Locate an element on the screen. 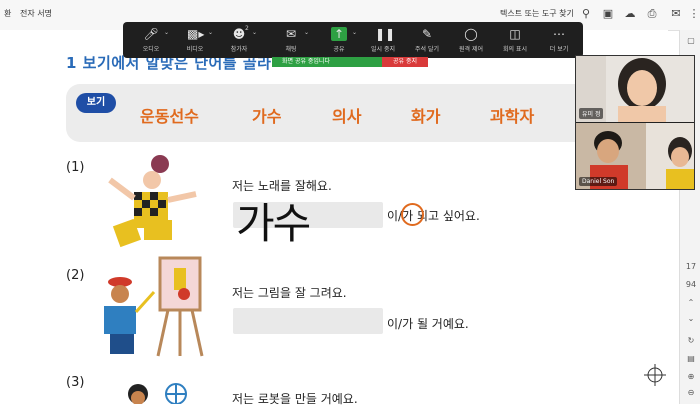 This screenshot has width=700, height=407. chat-button: ✉ ⌄ 채팅 is located at coordinates (291, 40).